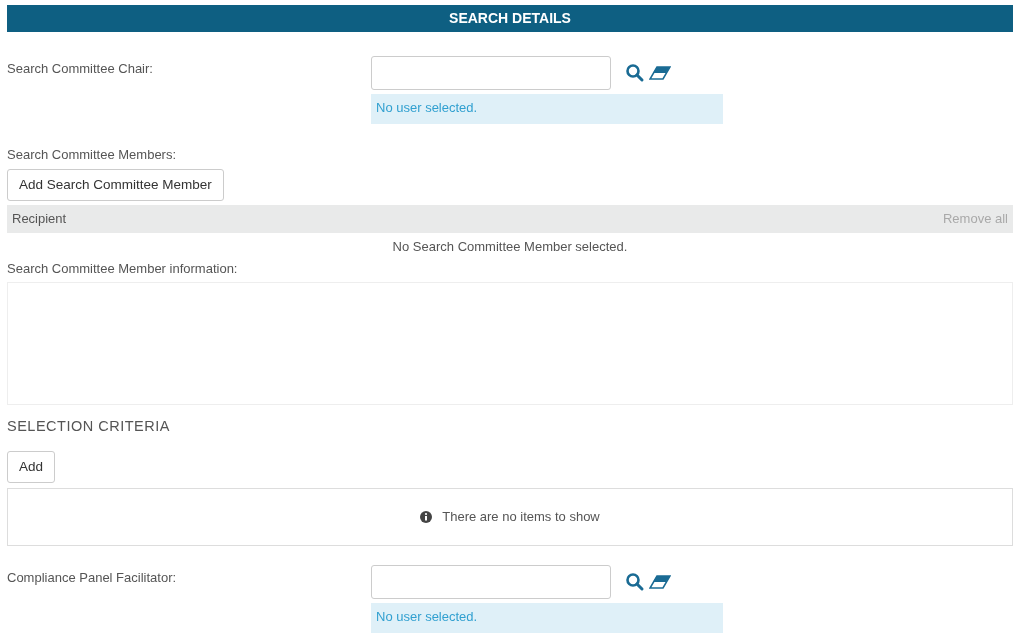 The image size is (1021, 635). Describe the element at coordinates (426, 517) in the screenshot. I see `info-icon` at that location.